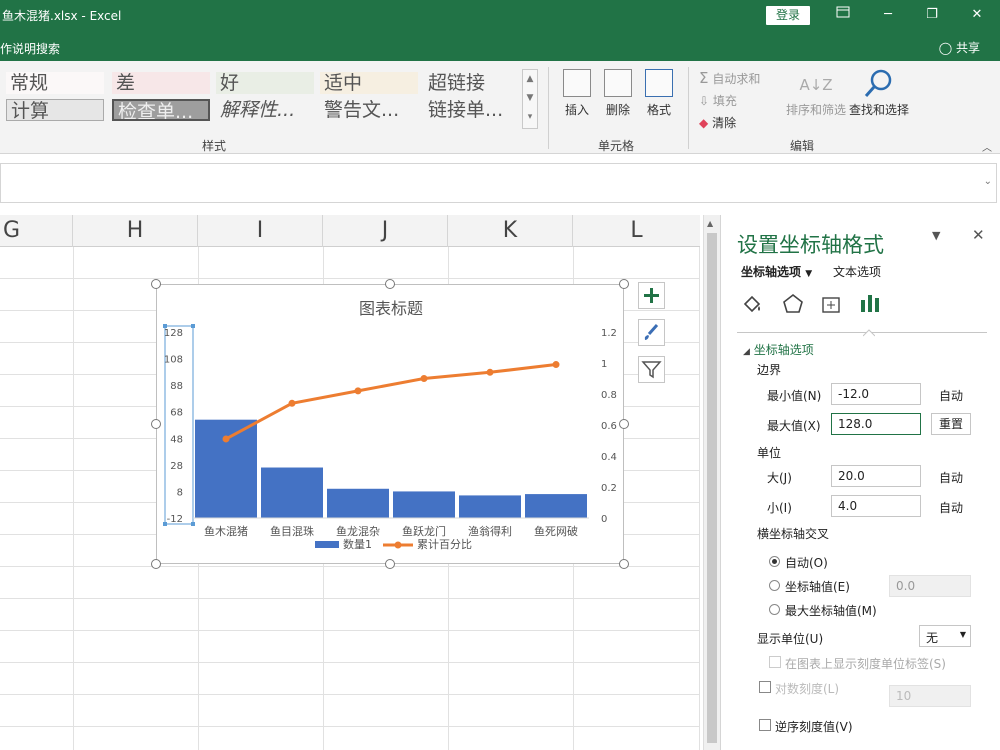  What do you see at coordinates (327, 544) in the screenshot?
I see `legend-bar-swatch` at bounding box center [327, 544].